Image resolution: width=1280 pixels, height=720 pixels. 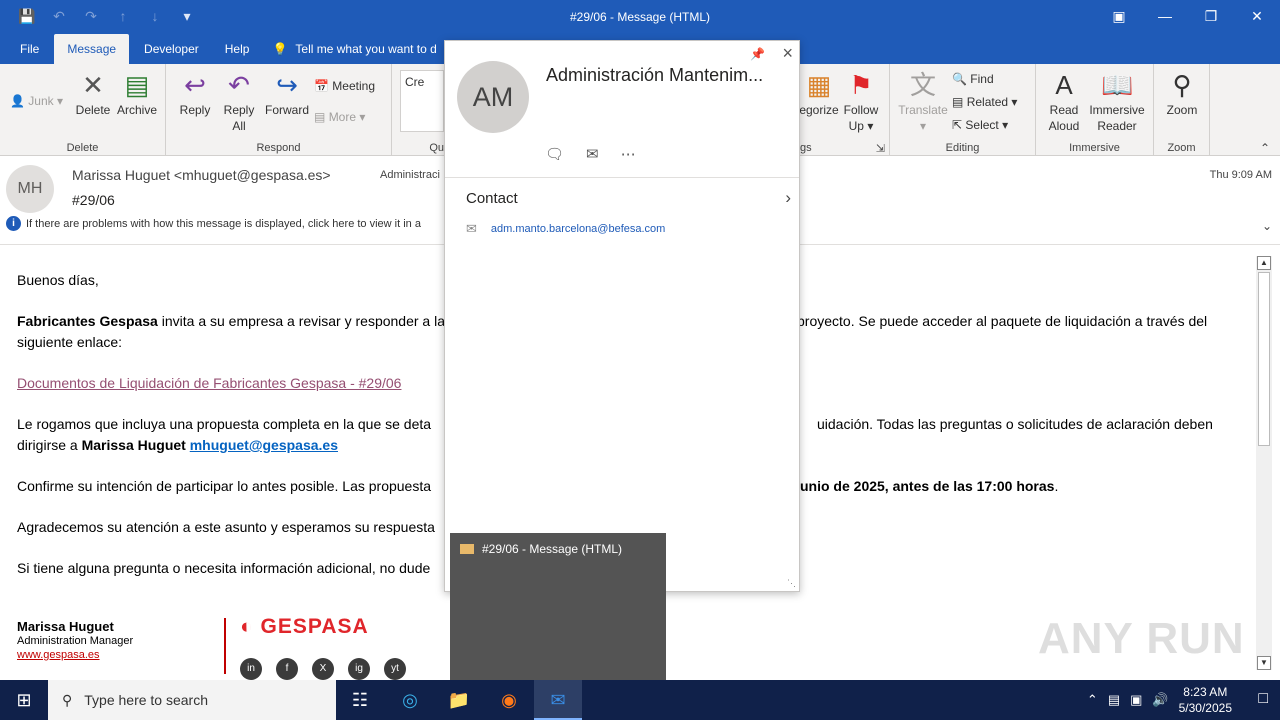 I want to click on close-icon: ×, so click(x=787, y=53).